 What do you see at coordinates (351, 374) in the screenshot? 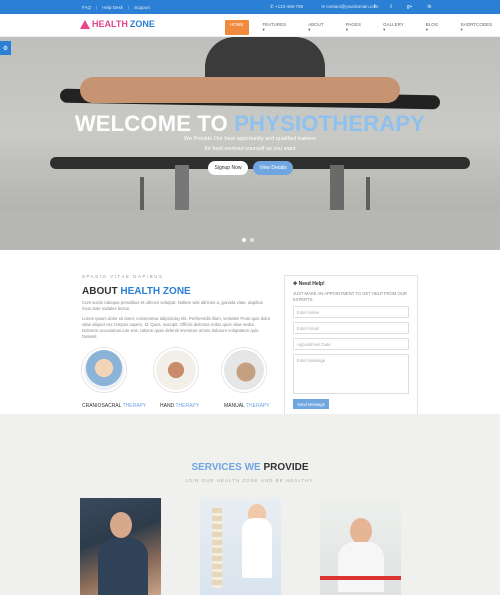
I see `message-textarea: Enter Message` at bounding box center [351, 374].